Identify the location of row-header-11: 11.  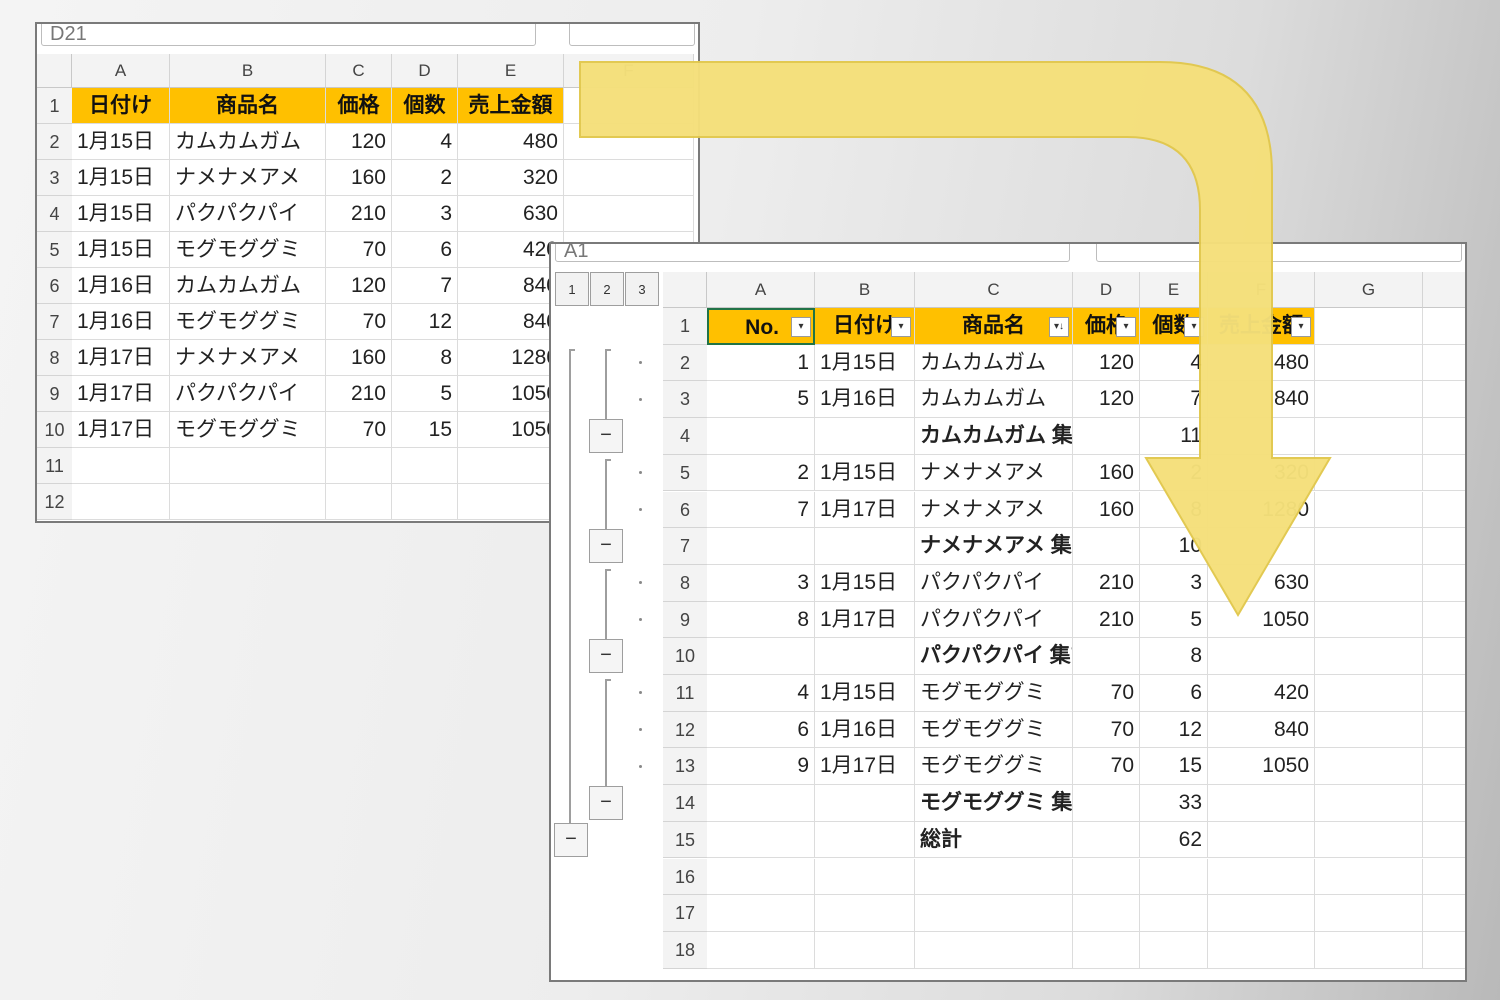
(54, 466).